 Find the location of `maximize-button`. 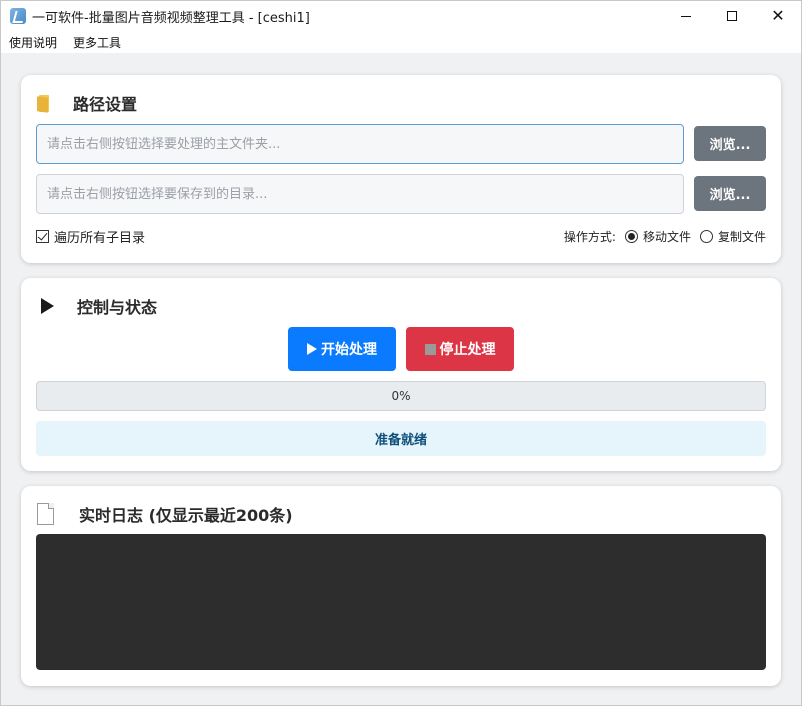

maximize-button is located at coordinates (732, 16).